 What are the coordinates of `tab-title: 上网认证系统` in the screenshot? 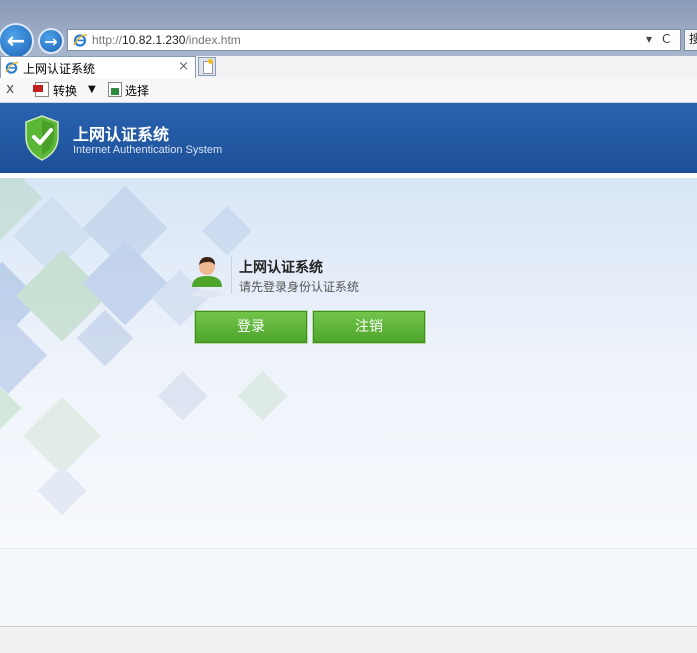 It's located at (59, 69).